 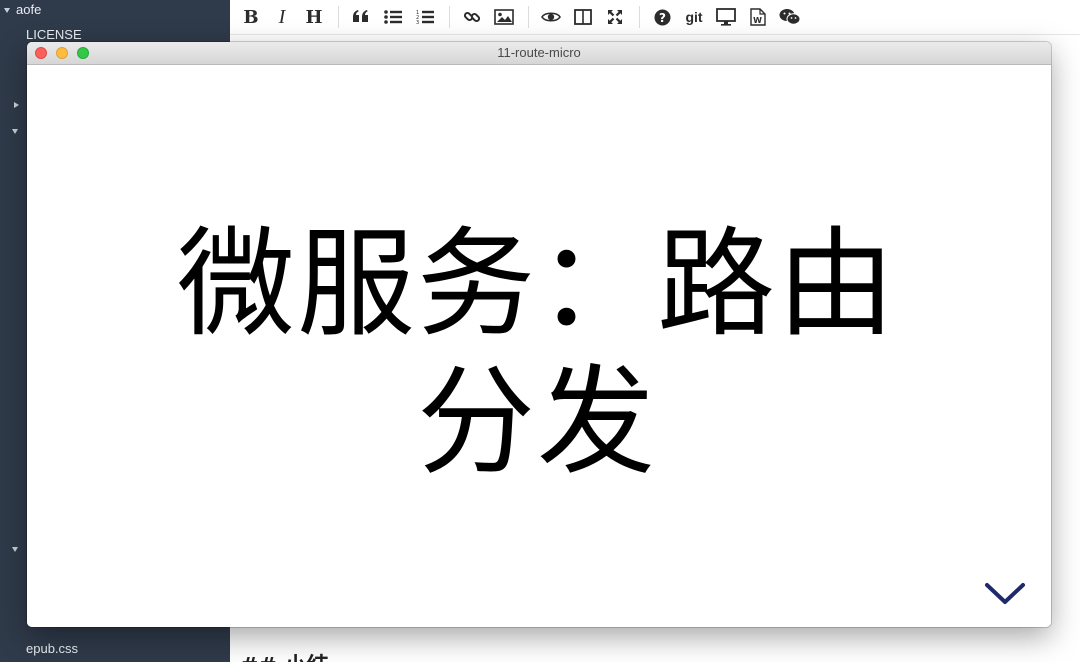 I want to click on presentation-button, so click(x=726, y=17).